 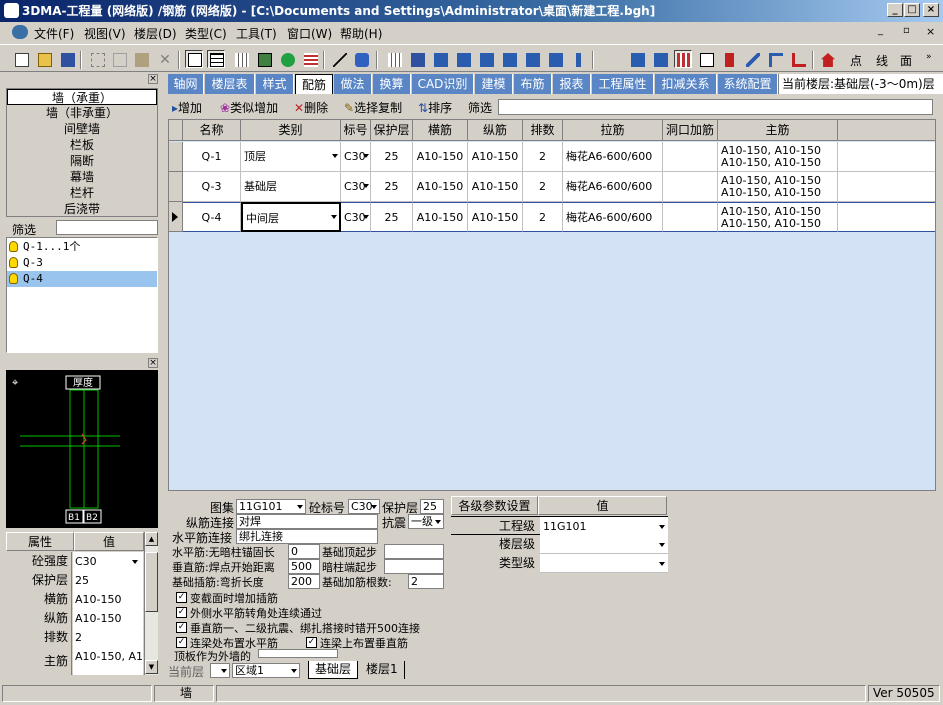 What do you see at coordinates (97, 59) in the screenshot?
I see `cut-icon` at bounding box center [97, 59].